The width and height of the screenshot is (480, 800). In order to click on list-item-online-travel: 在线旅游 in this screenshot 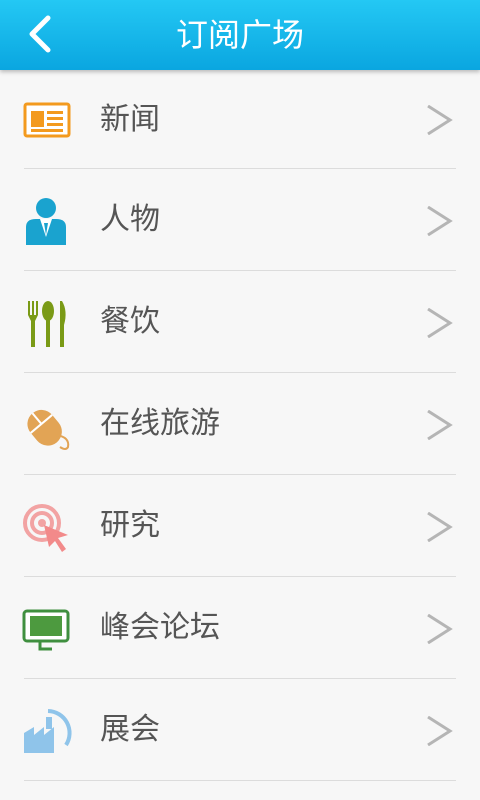, I will do `click(240, 424)`.